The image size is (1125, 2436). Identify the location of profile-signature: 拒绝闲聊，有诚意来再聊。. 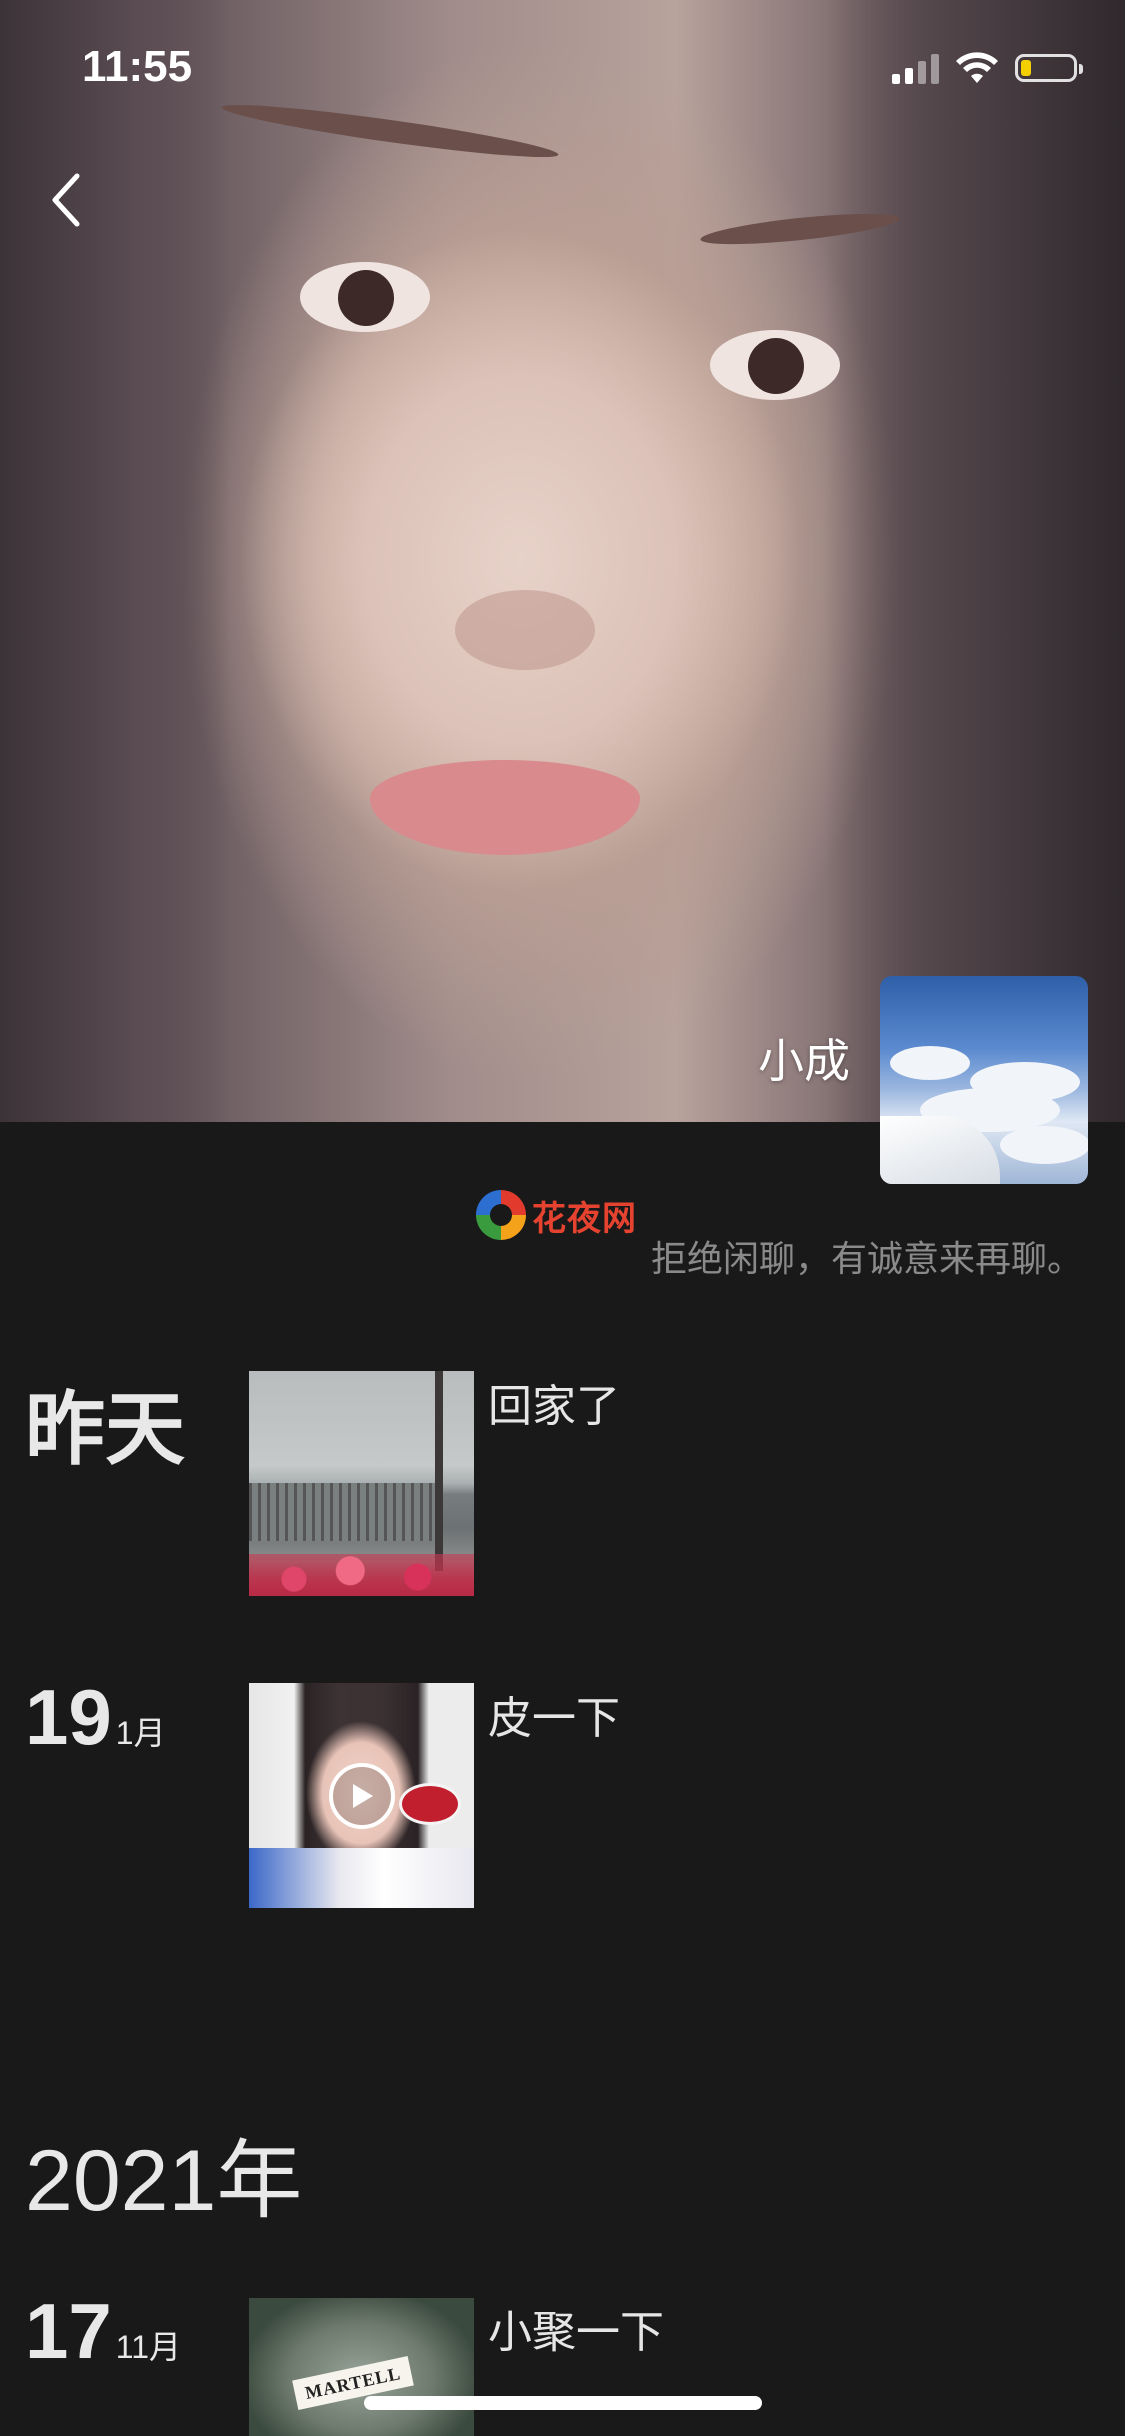
(866, 1259).